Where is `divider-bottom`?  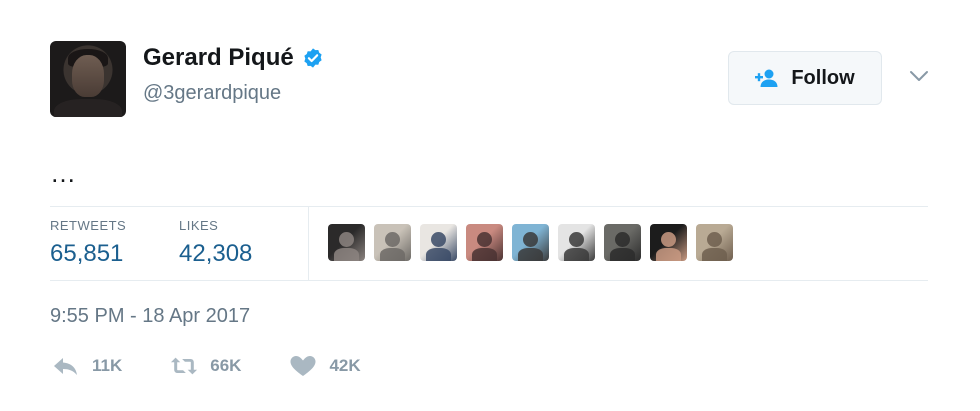 divider-bottom is located at coordinates (489, 280).